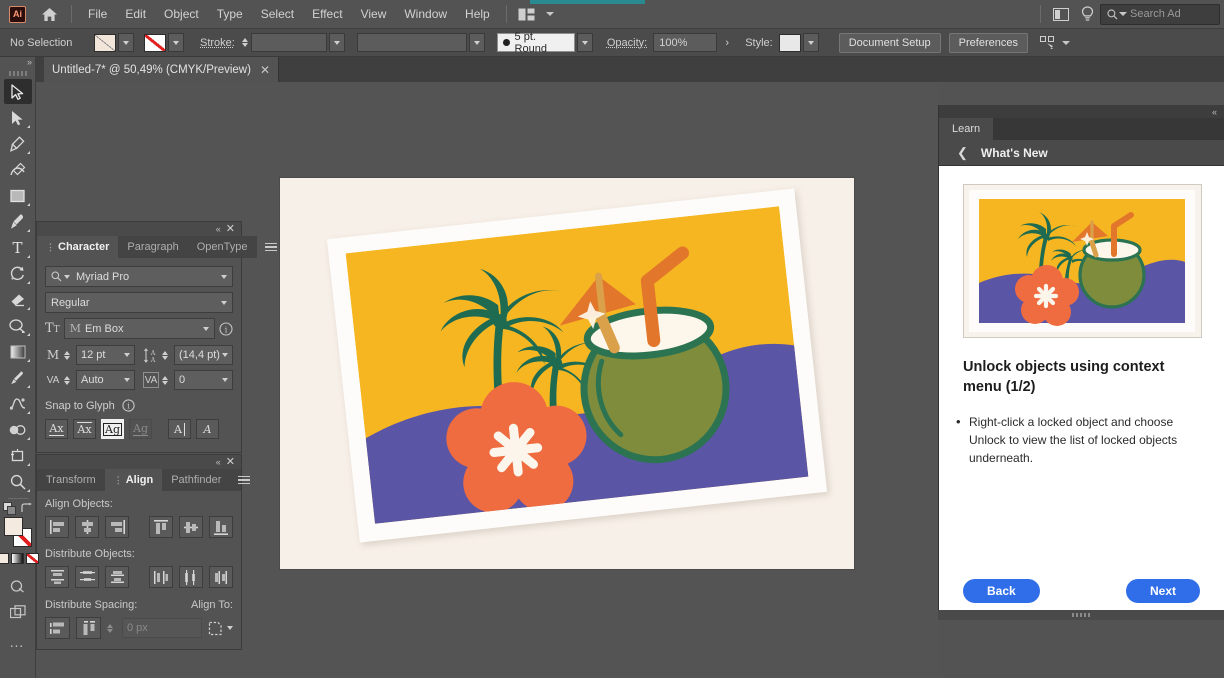 The height and width of the screenshot is (678, 1224). What do you see at coordinates (181, 14) in the screenshot?
I see `menu-object: Object` at bounding box center [181, 14].